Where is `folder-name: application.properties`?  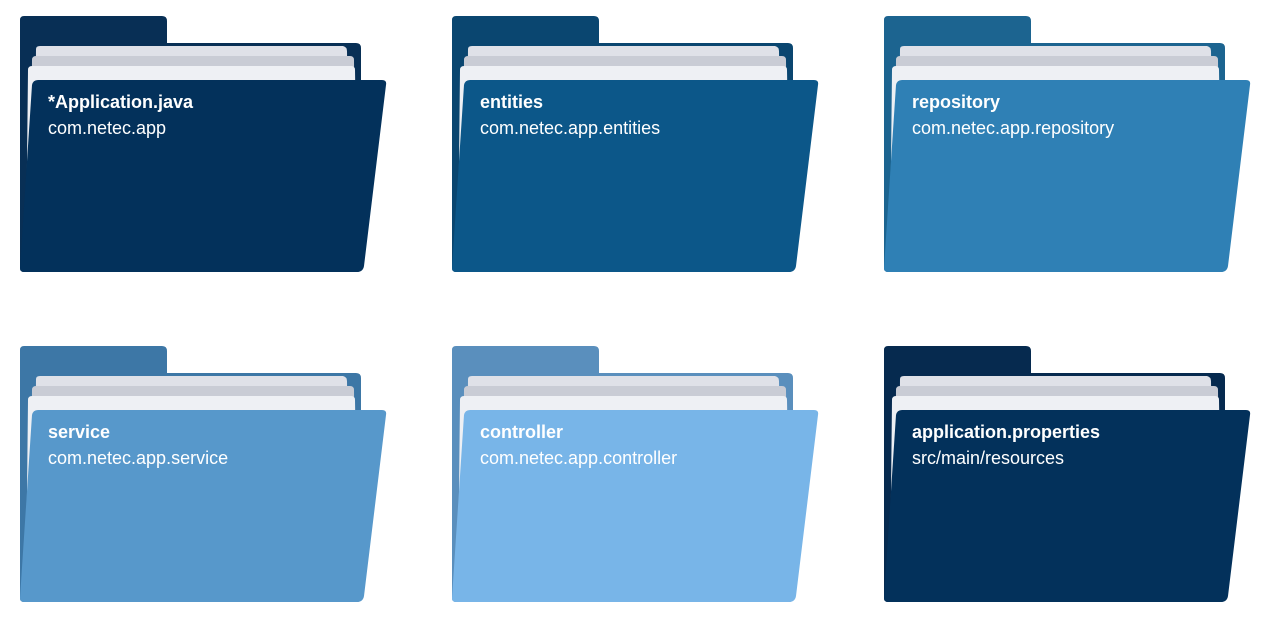
folder-name: application.properties is located at coordinates (1006, 432).